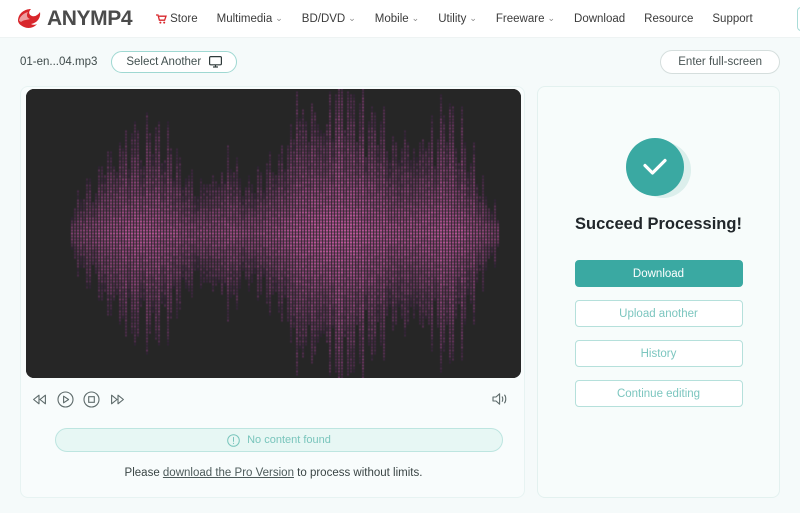 This screenshot has width=800, height=513. I want to click on nav-label: Mobile, so click(391, 18).